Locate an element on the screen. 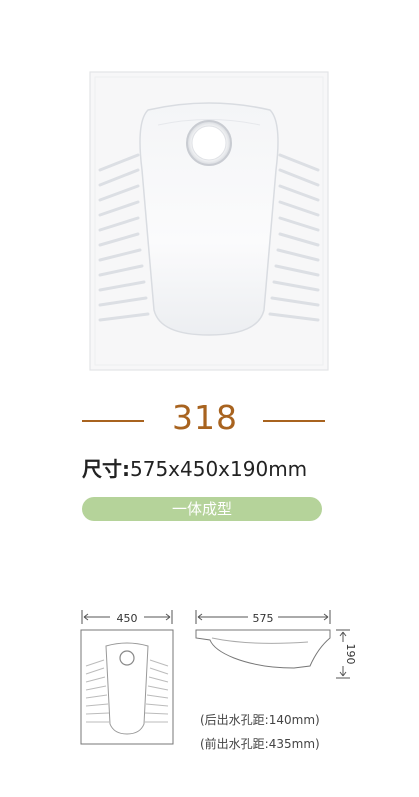  left-divider is located at coordinates (113, 421).